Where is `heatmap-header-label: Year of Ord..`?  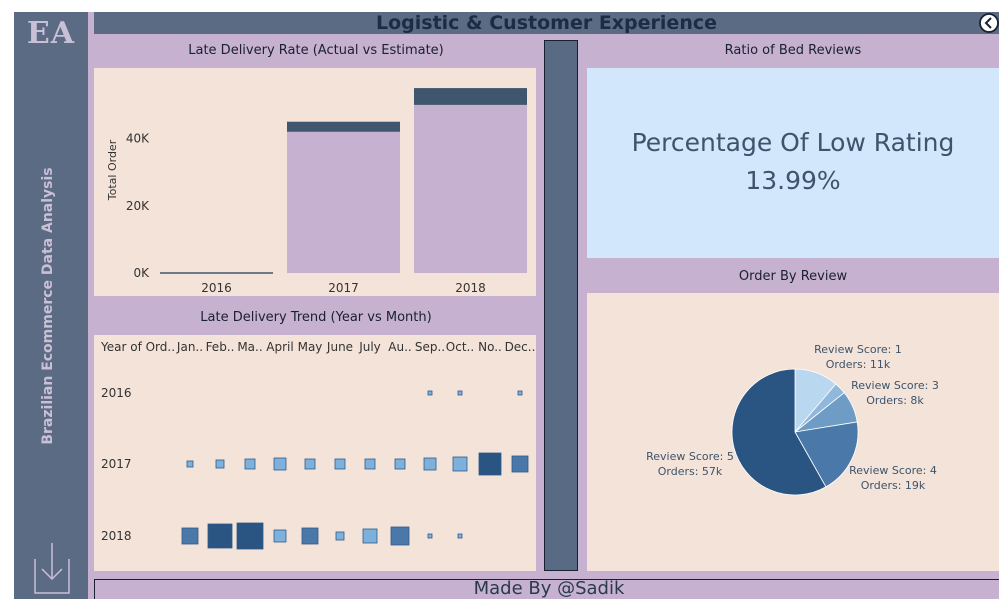 heatmap-header-label: Year of Ord.. is located at coordinates (137, 347).